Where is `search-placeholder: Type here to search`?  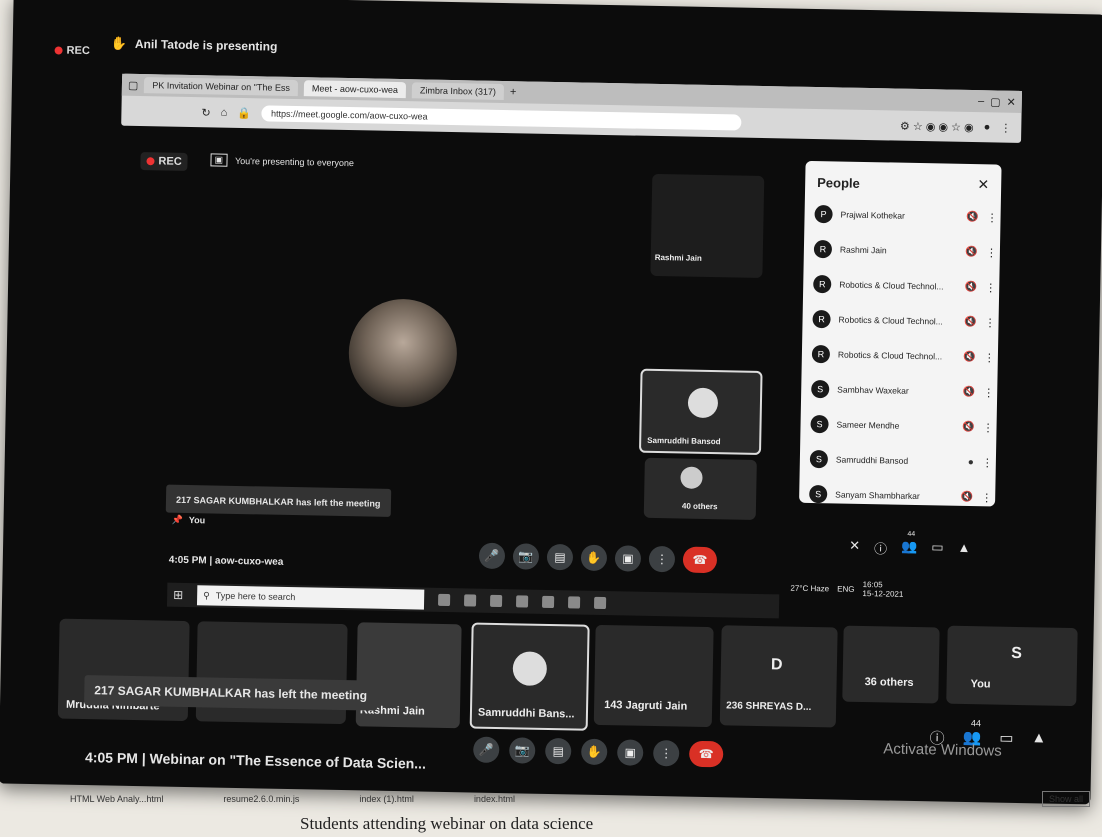
search-placeholder: Type here to search is located at coordinates (255, 596).